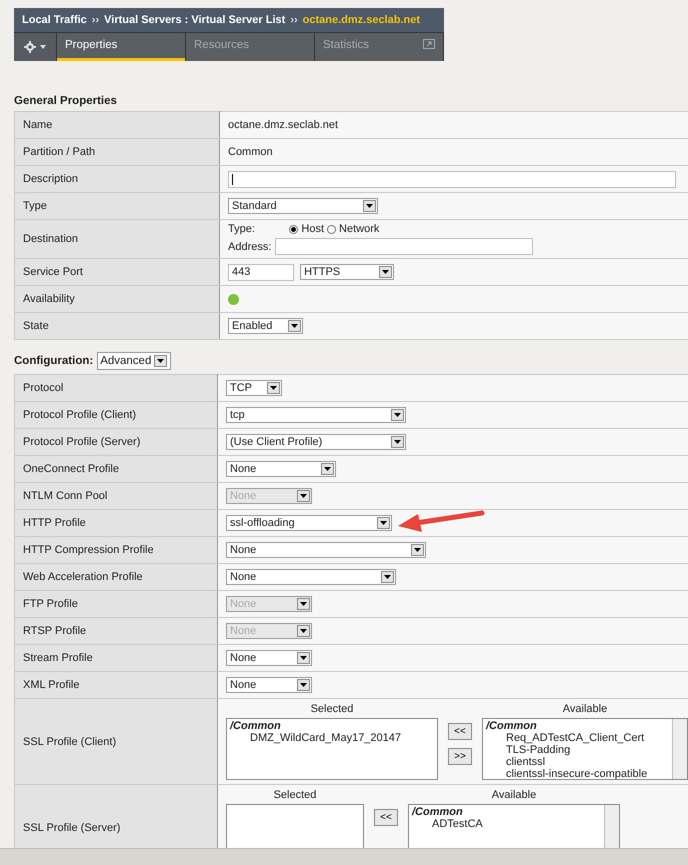 This screenshot has height=865, width=688. Describe the element at coordinates (117, 299) in the screenshot. I see `row-label: Availability` at that location.